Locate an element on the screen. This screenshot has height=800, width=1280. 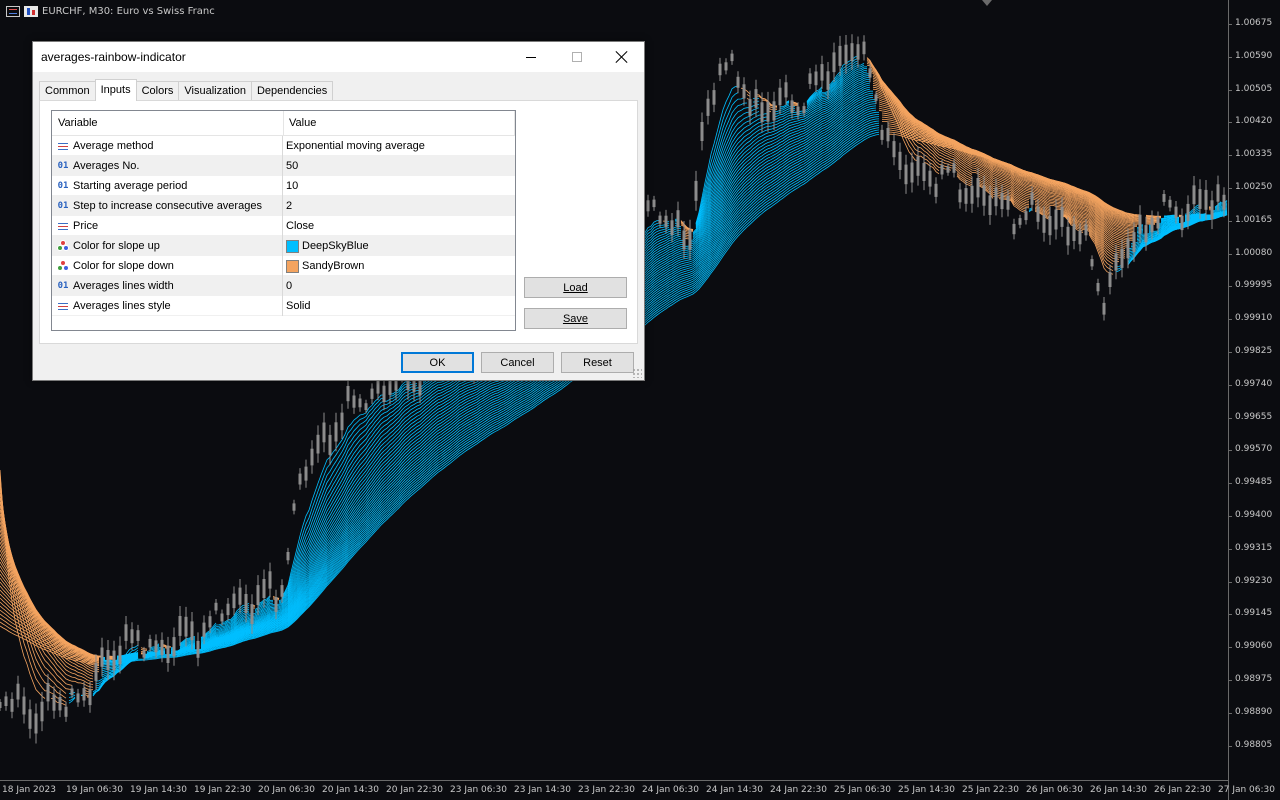
cancel-button: Cancel is located at coordinates (517, 362).